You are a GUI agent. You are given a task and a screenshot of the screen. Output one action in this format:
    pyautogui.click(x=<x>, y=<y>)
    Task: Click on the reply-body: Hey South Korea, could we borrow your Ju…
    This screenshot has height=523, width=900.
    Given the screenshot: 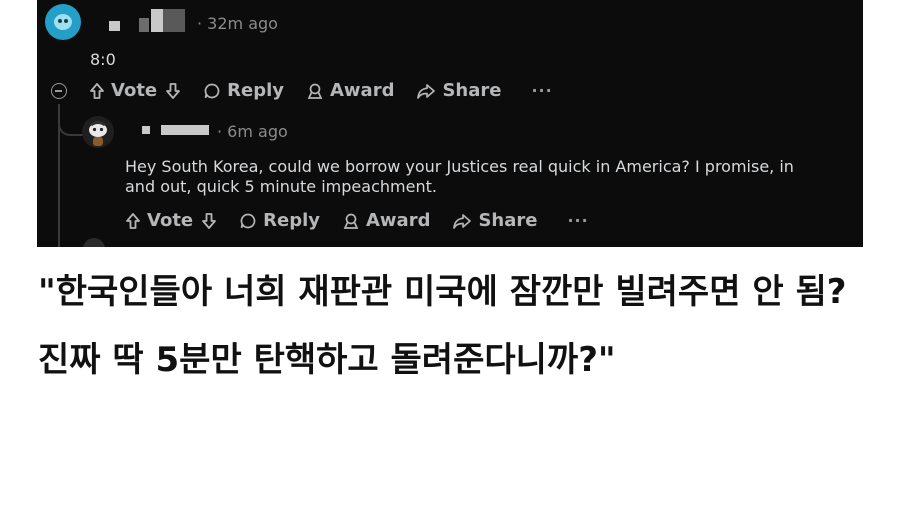 What is the action you would take?
    pyautogui.click(x=459, y=176)
    